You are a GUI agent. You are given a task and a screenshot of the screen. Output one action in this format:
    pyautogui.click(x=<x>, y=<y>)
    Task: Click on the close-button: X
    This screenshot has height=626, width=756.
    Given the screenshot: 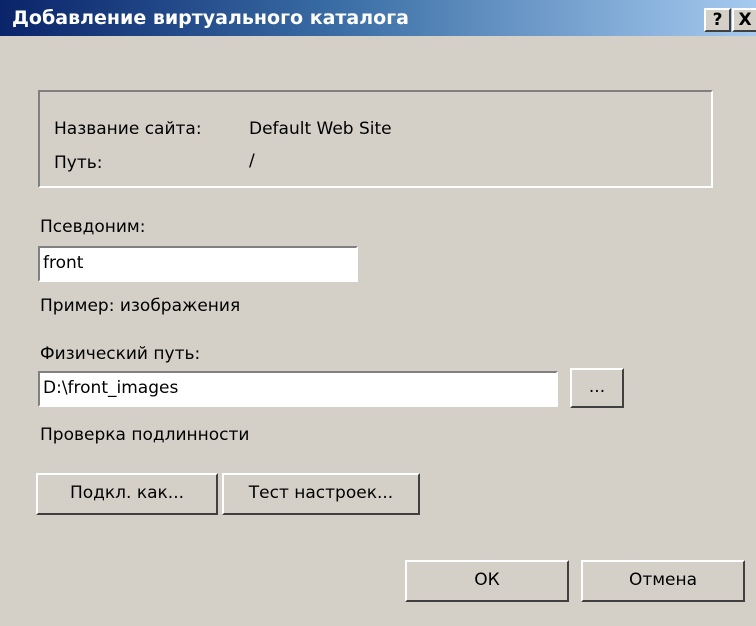 What is the action you would take?
    pyautogui.click(x=744, y=20)
    